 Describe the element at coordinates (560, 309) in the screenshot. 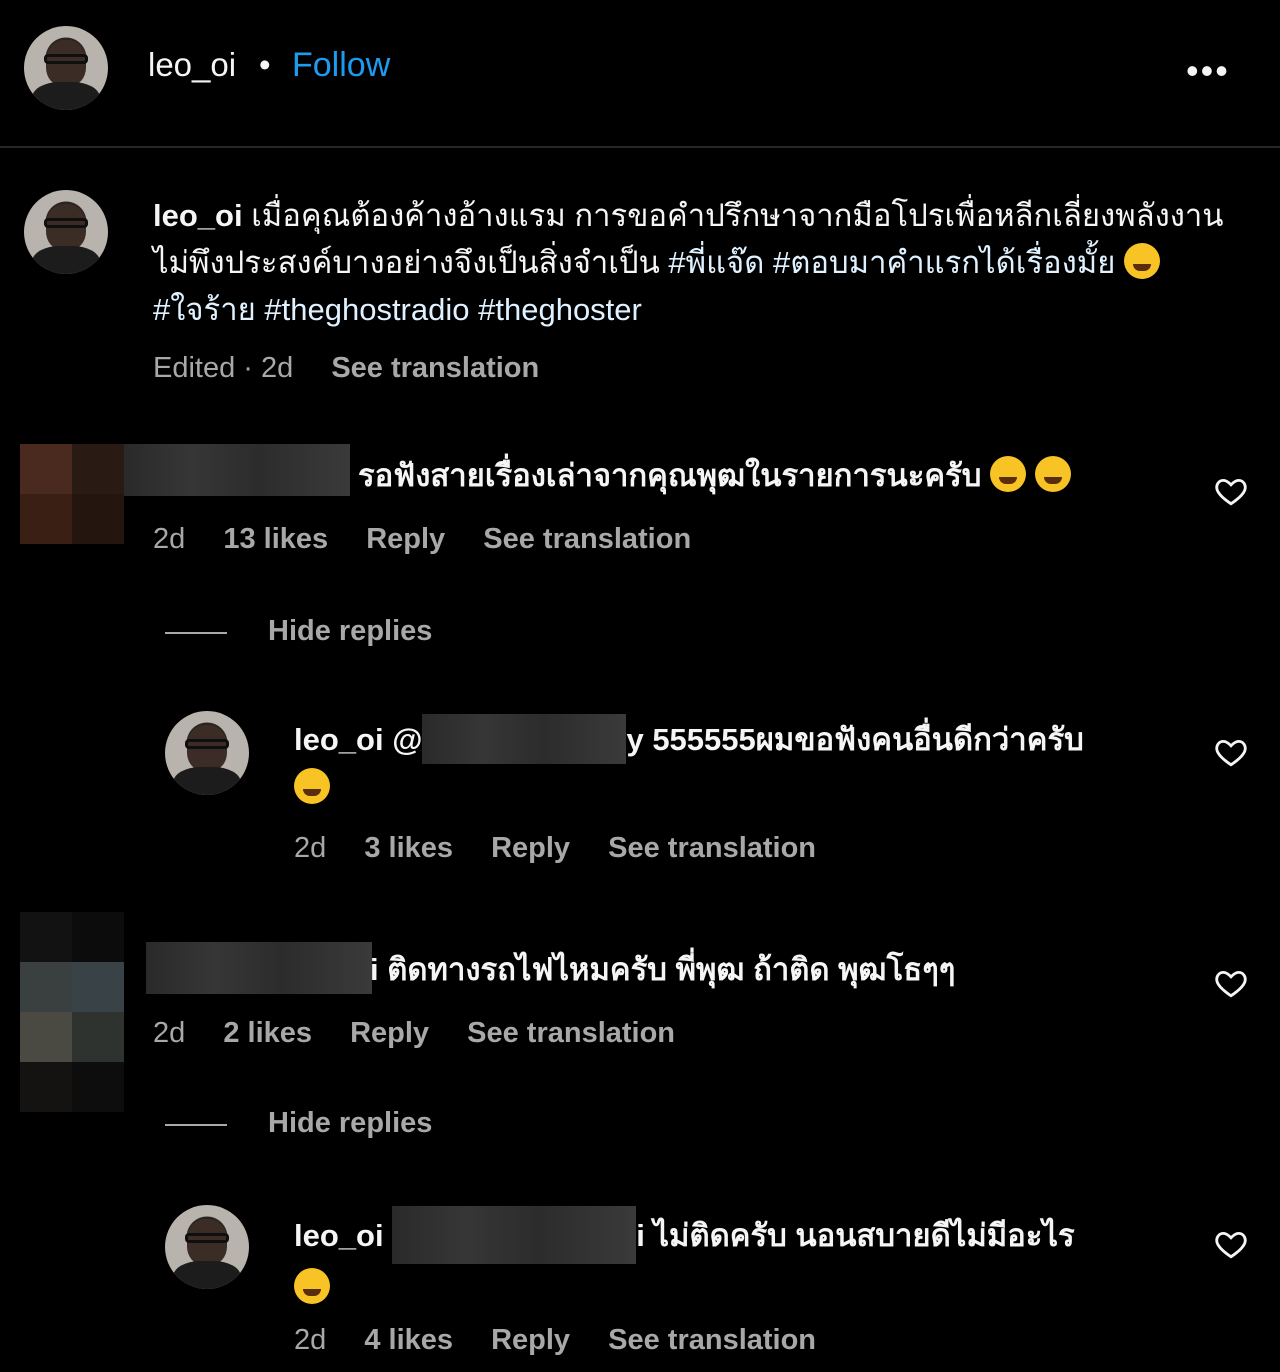

I see `hashtag: #theghoster` at that location.